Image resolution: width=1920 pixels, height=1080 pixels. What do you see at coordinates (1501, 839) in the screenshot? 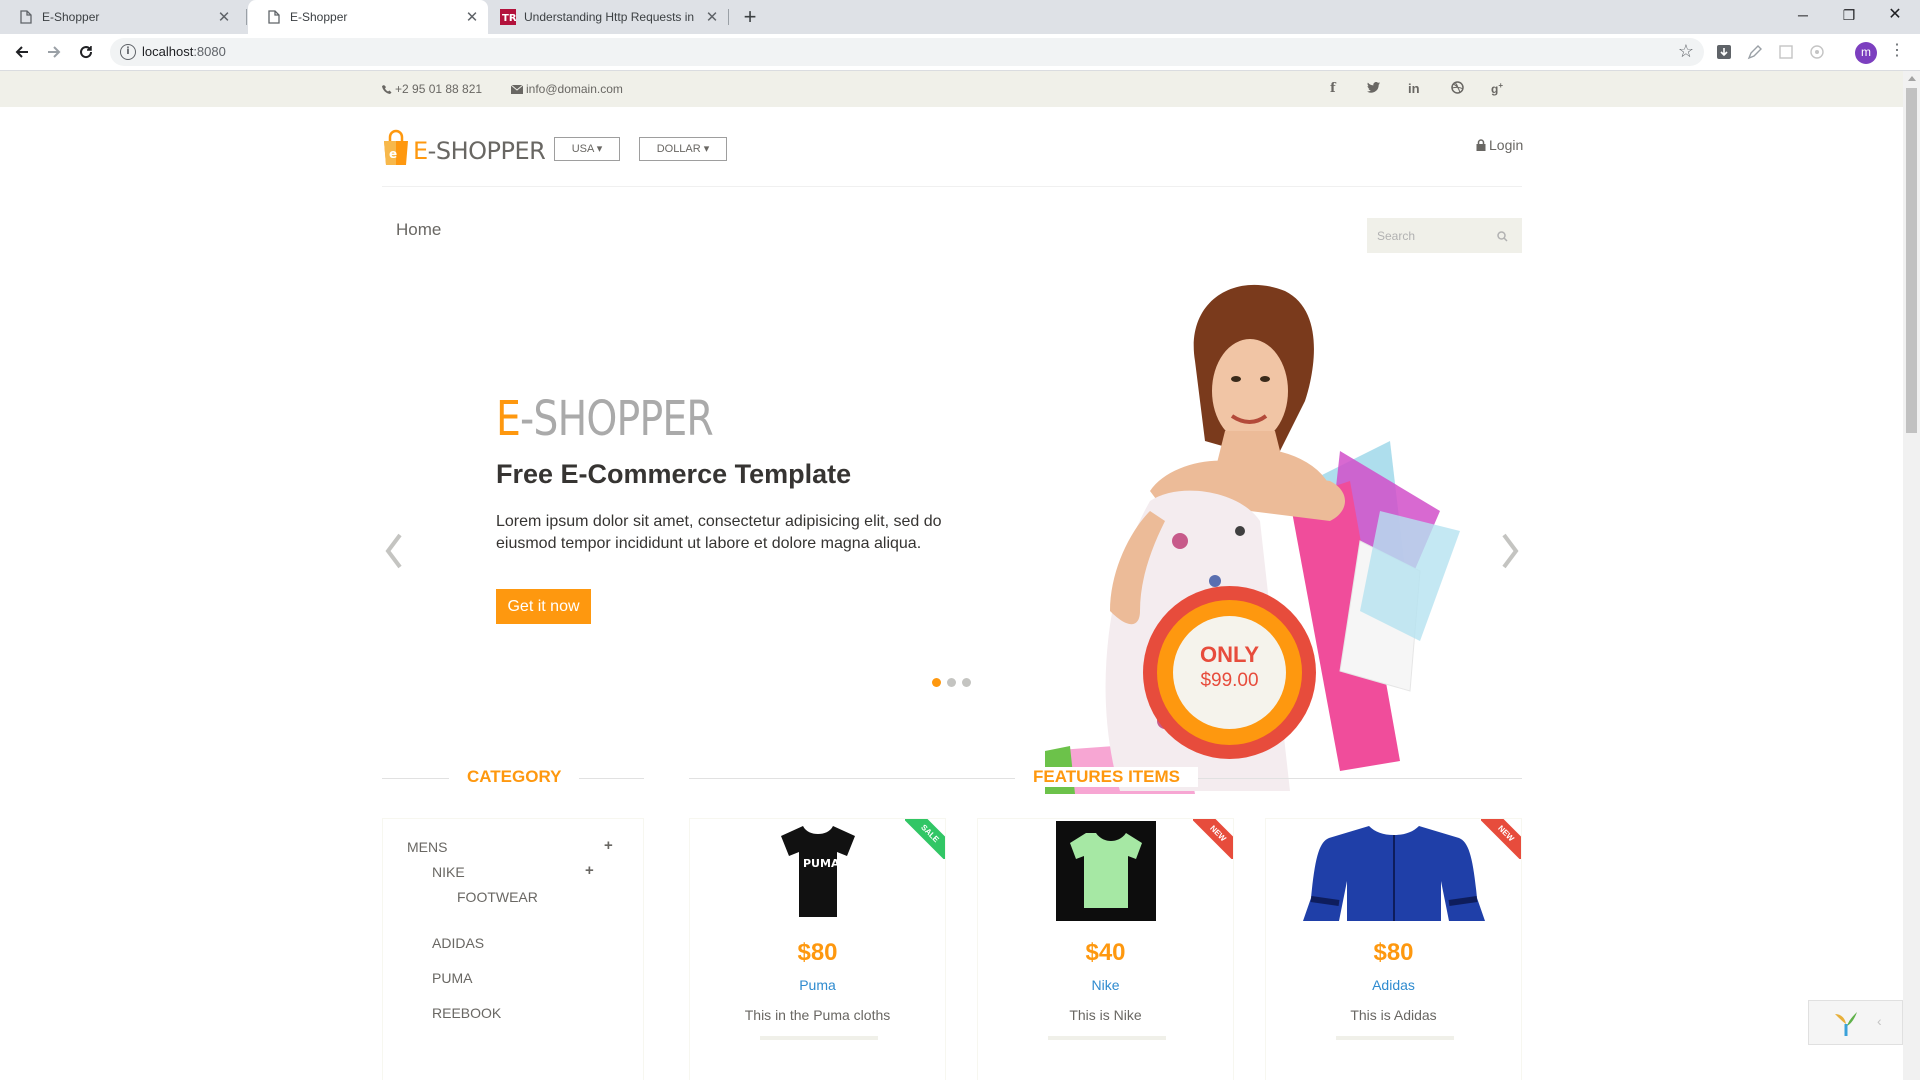
I see `ribbon-label: NEW` at bounding box center [1501, 839].